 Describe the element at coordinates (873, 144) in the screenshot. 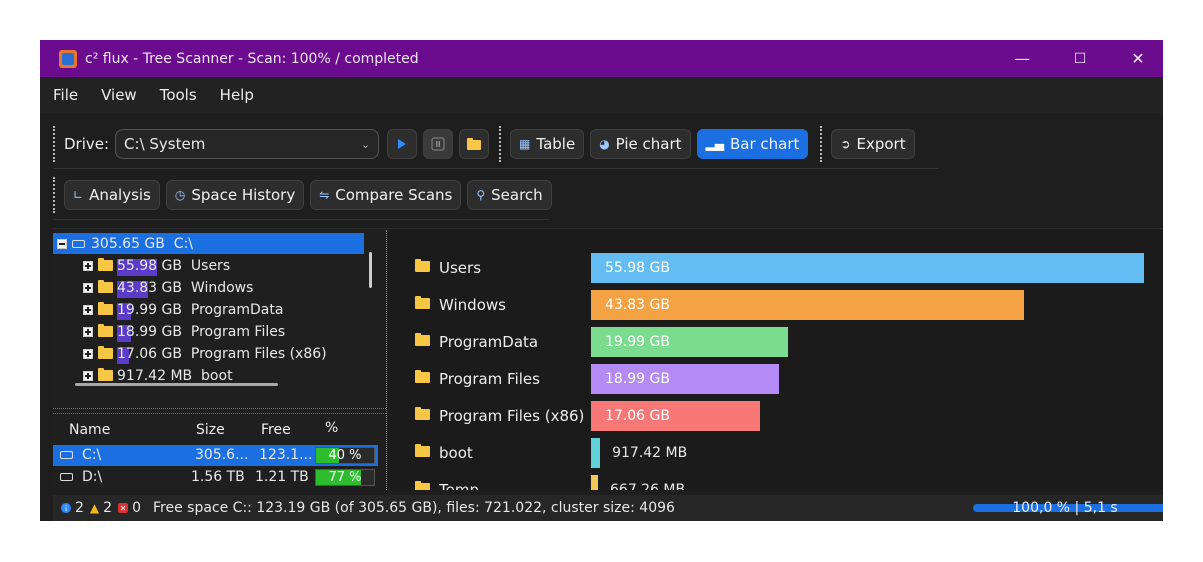

I see `export-button: ➲ Export` at that location.